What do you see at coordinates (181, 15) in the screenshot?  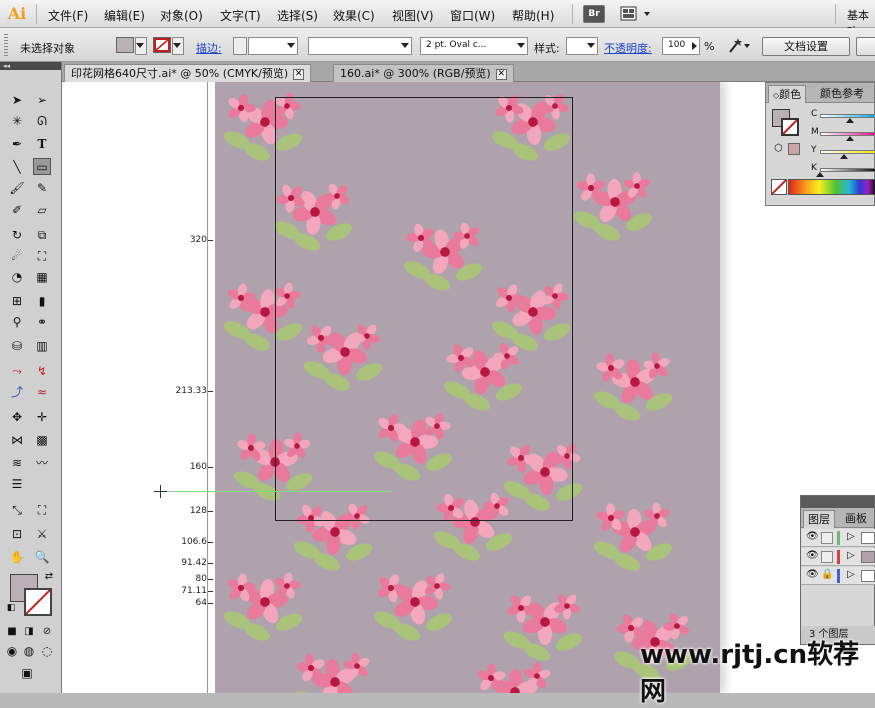 I see `menu-object: 对象(O)` at bounding box center [181, 15].